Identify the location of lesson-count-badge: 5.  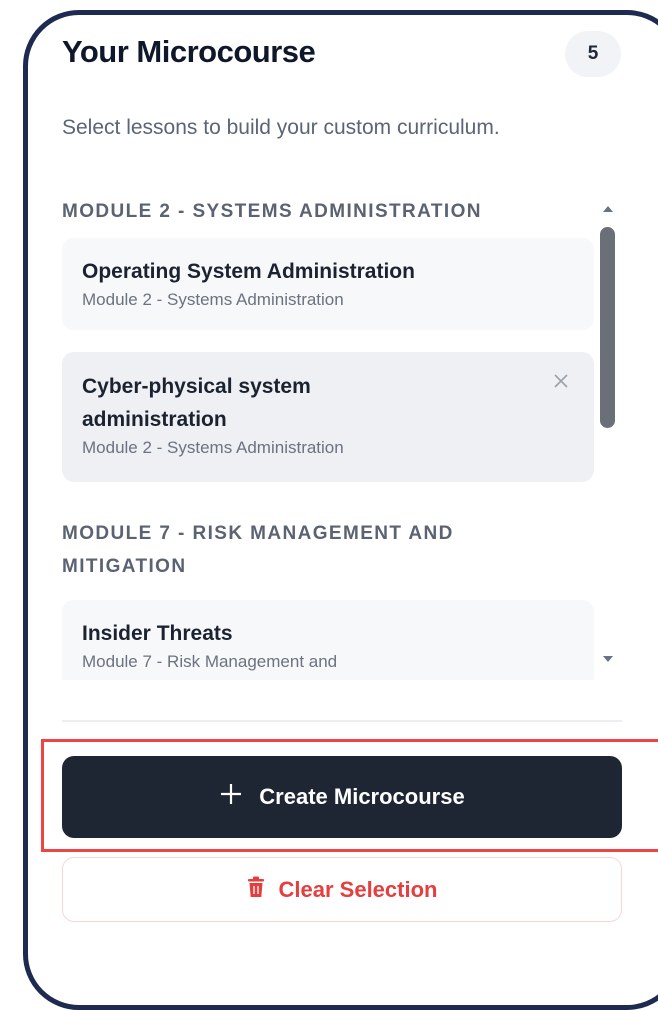
(593, 54).